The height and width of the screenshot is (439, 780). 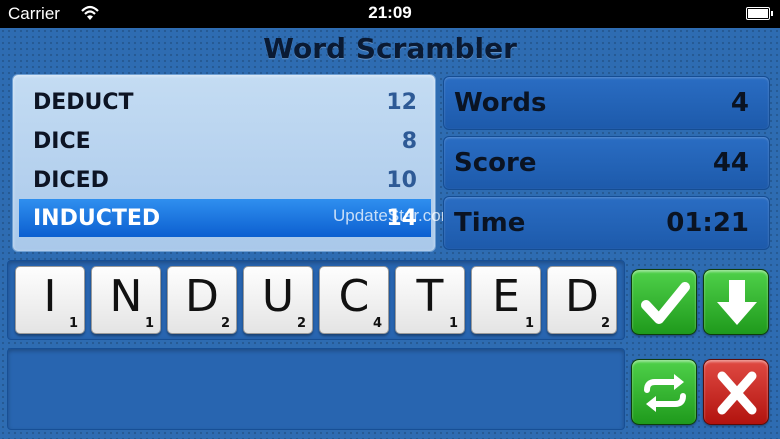 What do you see at coordinates (495, 163) in the screenshot?
I see `score-label: Score` at bounding box center [495, 163].